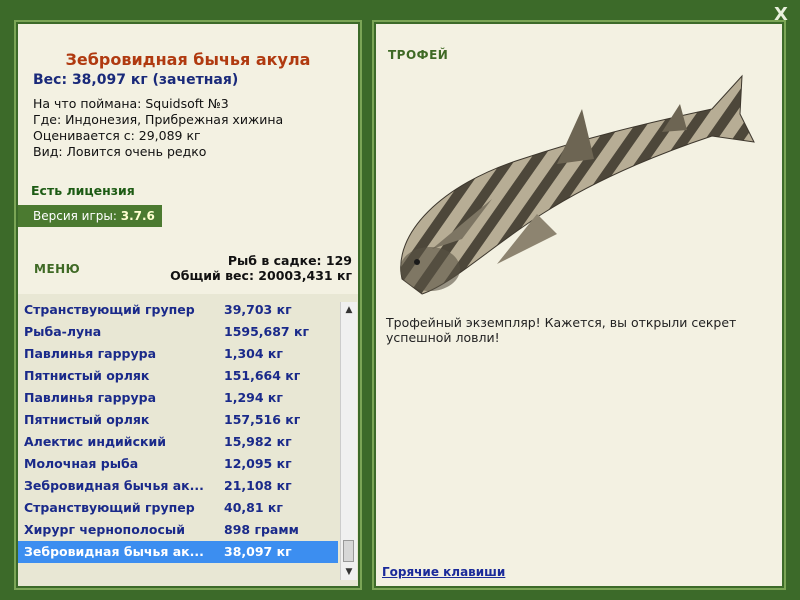 The width and height of the screenshot is (800, 600). I want to click on catch-location: Где: Индонезия, Прибрежная хижина, so click(158, 119).